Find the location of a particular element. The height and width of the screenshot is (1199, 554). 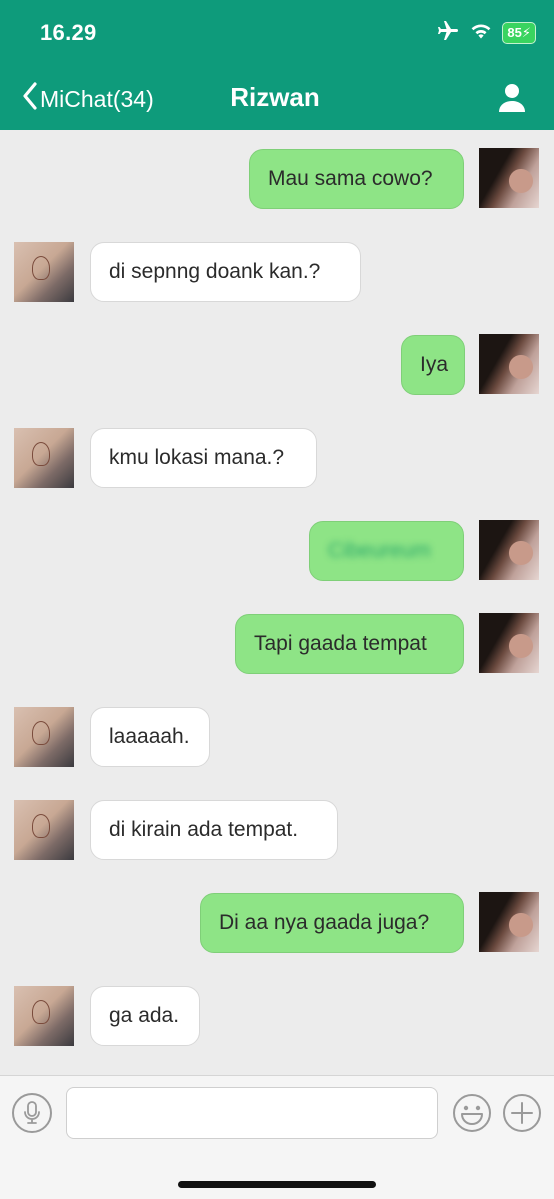

incoming-message: di sepnng doank kan.? is located at coordinates (225, 272).